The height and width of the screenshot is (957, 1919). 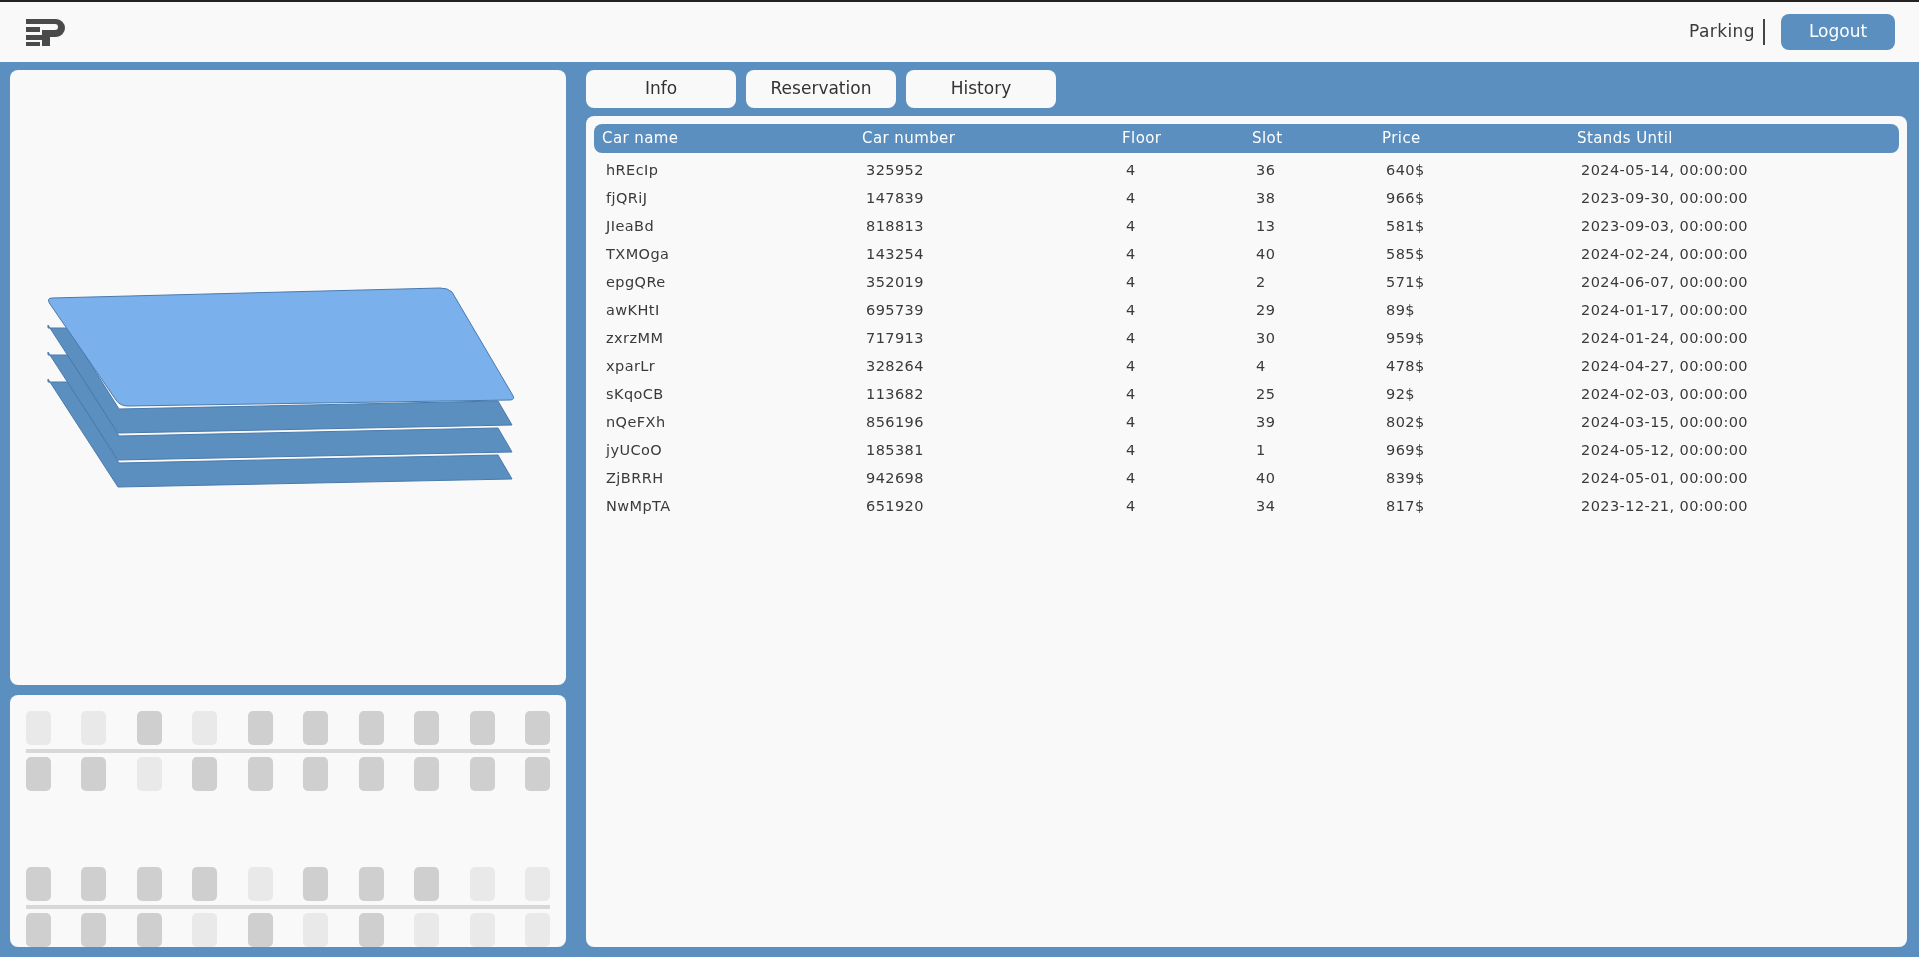 What do you see at coordinates (1665, 339) in the screenshot?
I see `table-cell-text: 2024-01-24, 00:00:00` at bounding box center [1665, 339].